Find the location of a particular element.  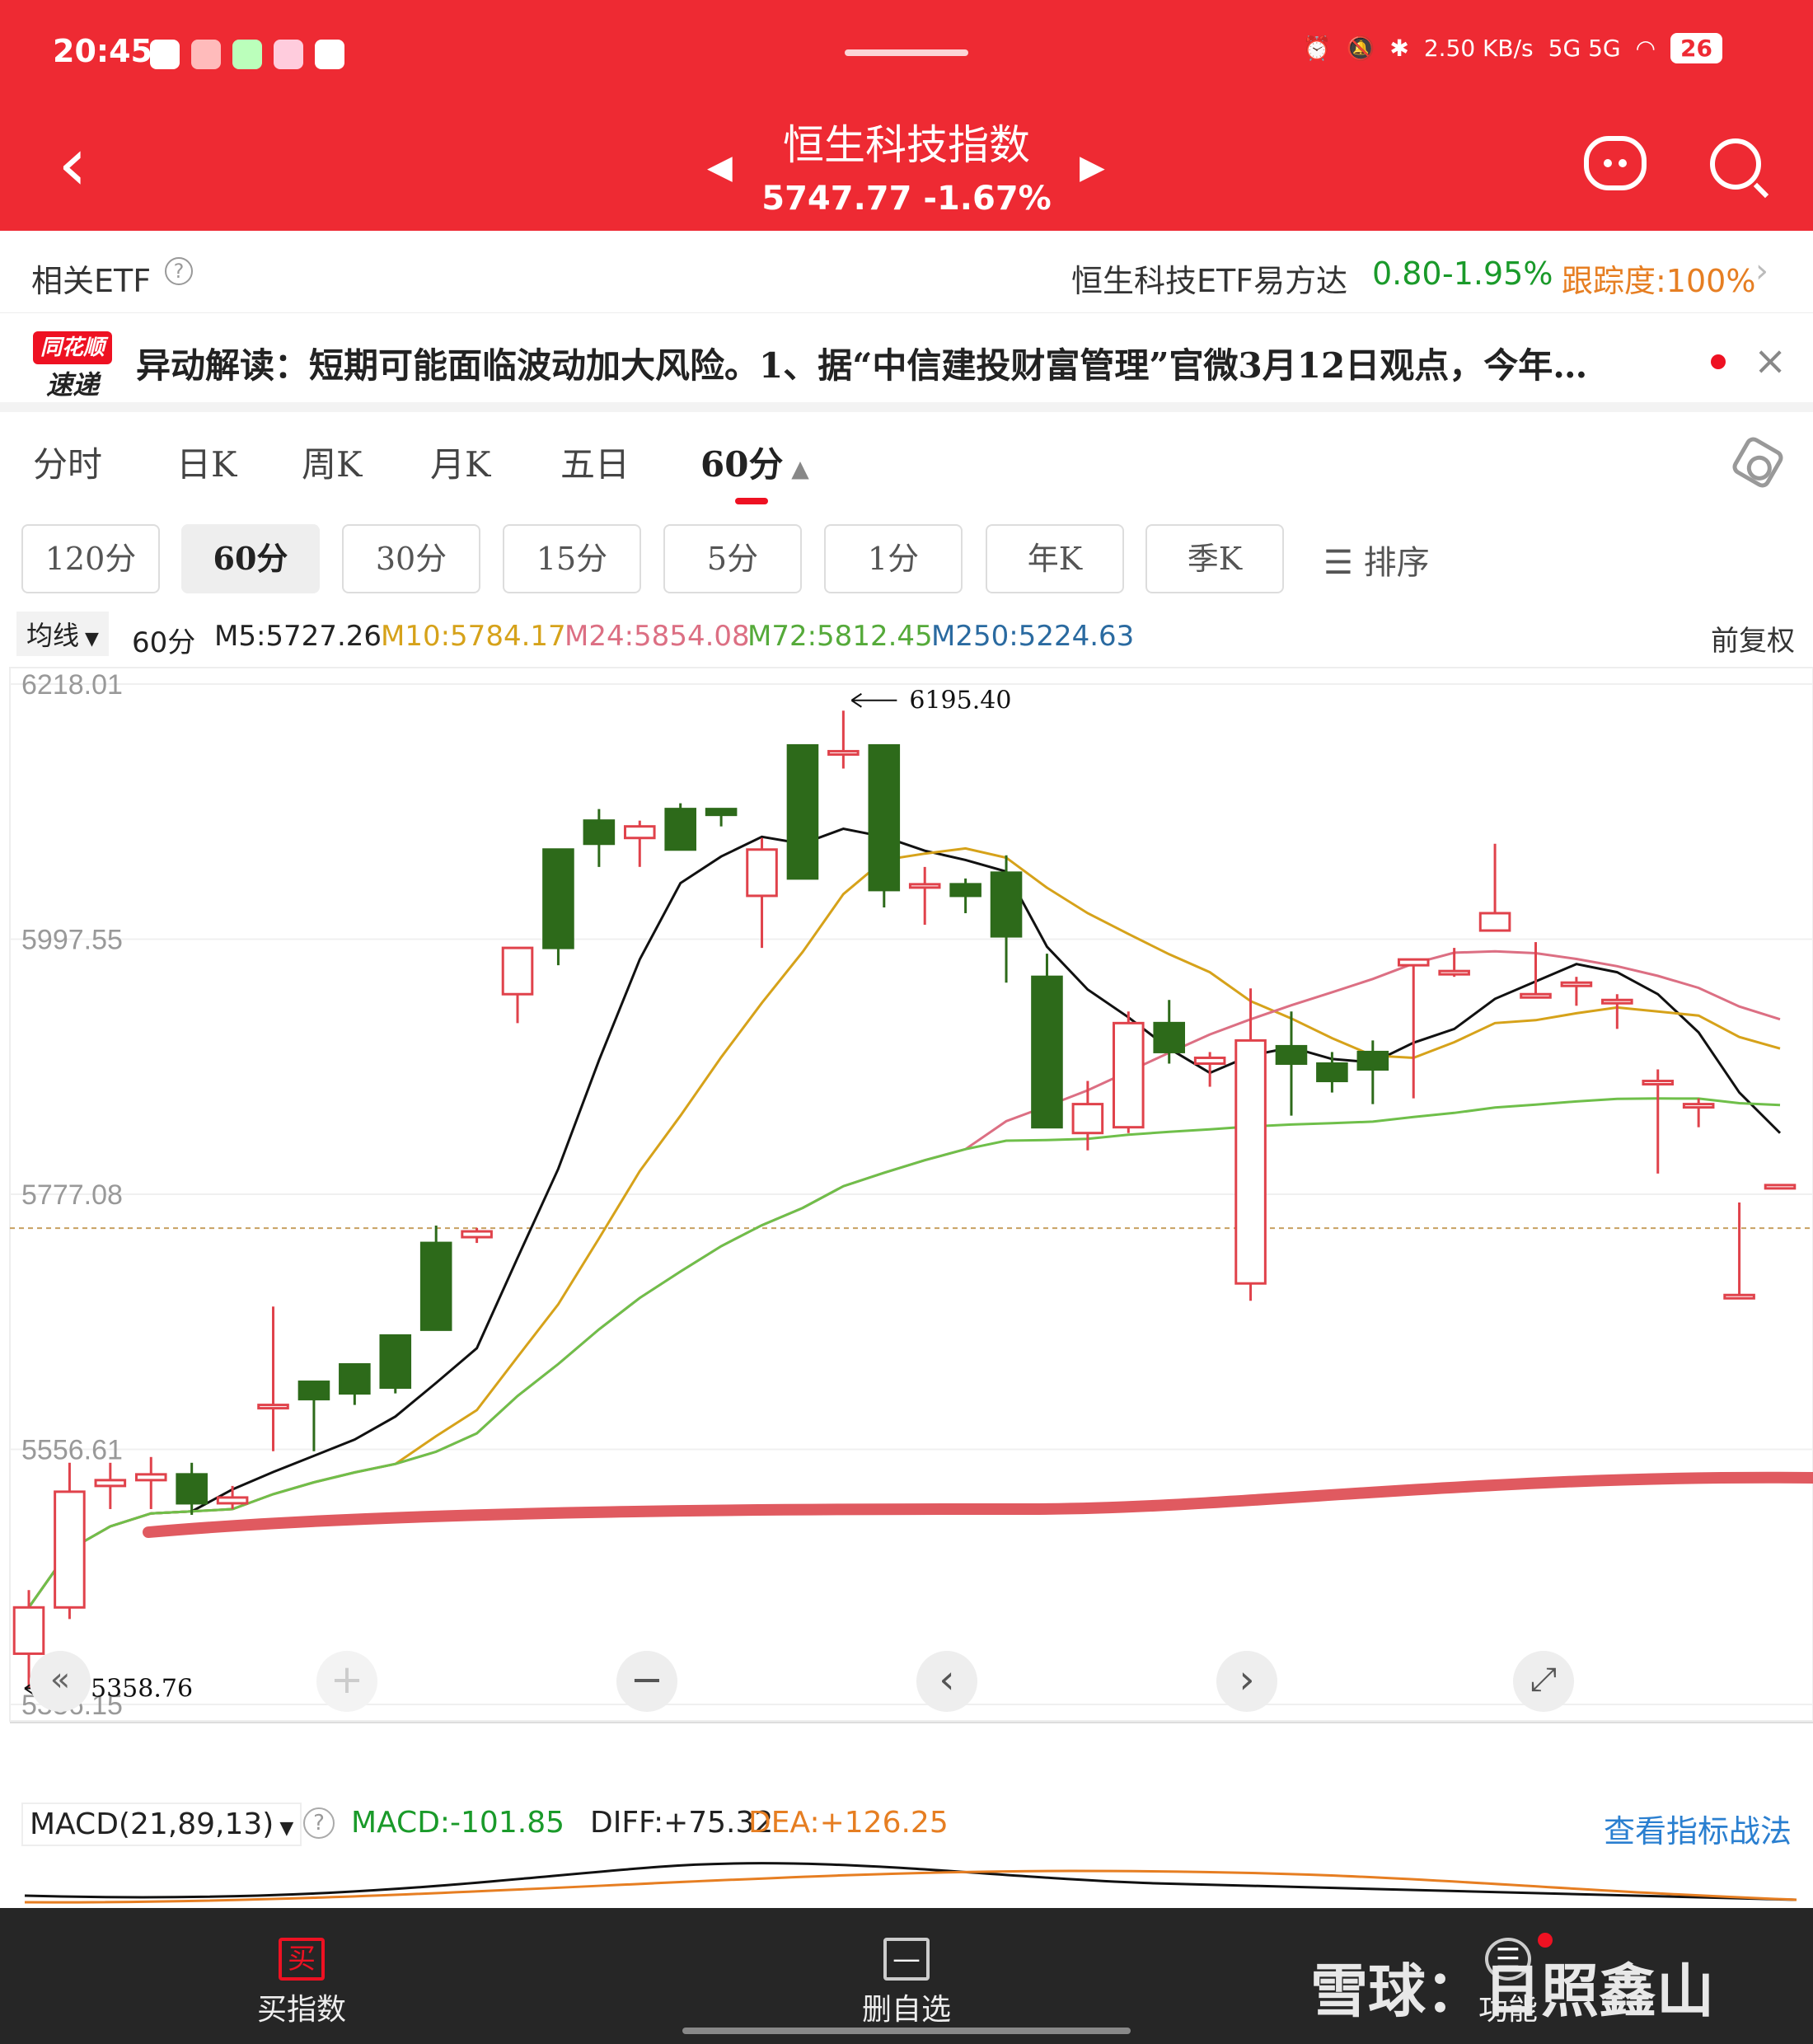

prev-index-button: ◀ is located at coordinates (720, 167).